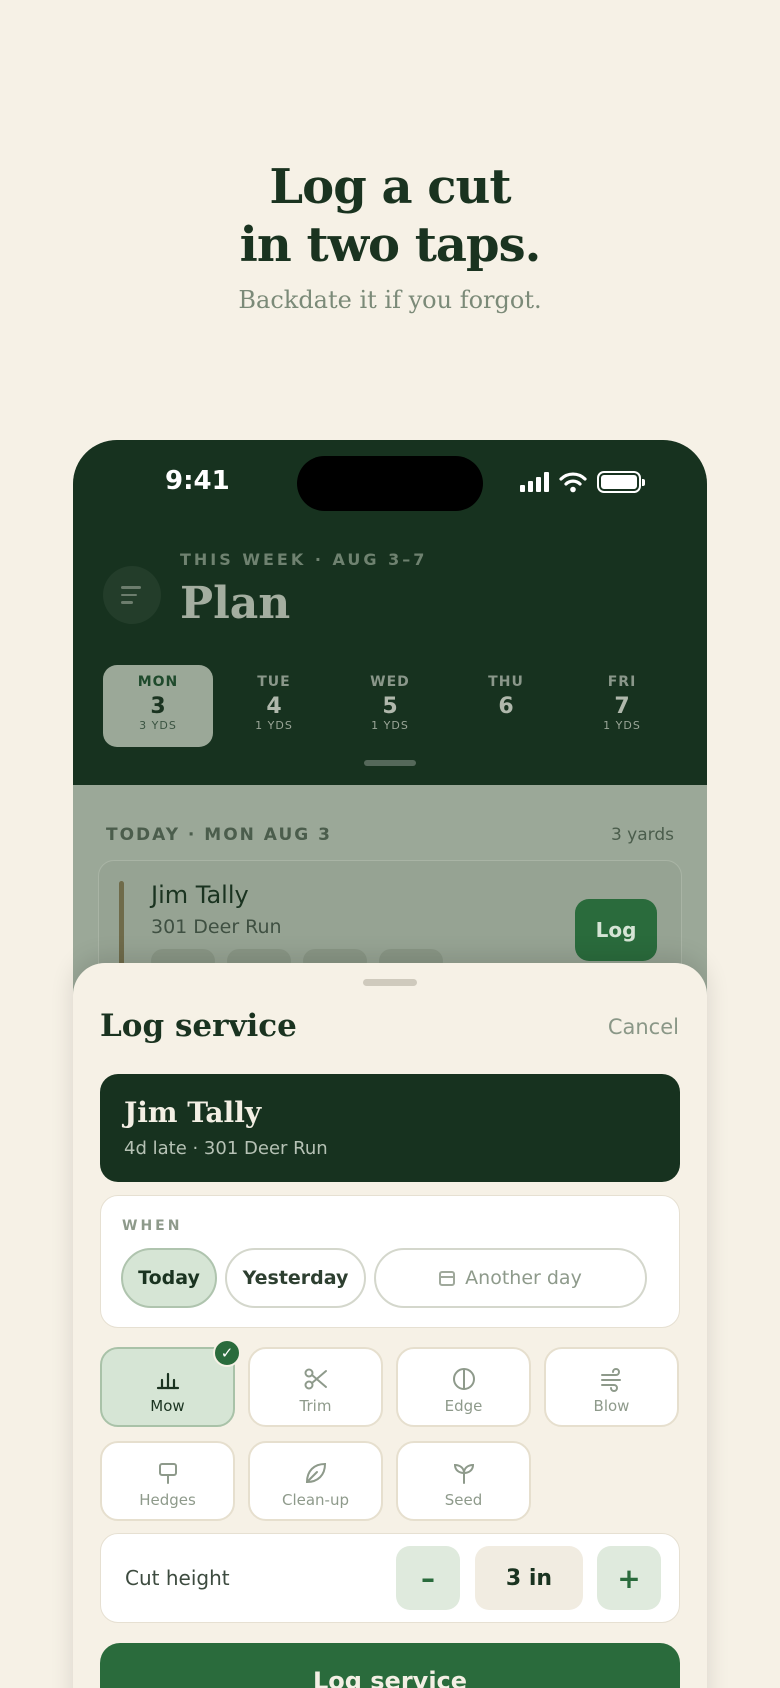  I want to click on log-service-button: Log service, so click(390, 1665).